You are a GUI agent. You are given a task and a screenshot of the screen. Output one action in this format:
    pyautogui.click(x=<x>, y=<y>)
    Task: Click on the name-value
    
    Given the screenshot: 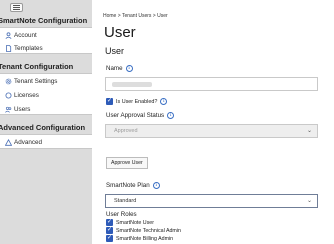 What is the action you would take?
    pyautogui.click(x=132, y=84)
    